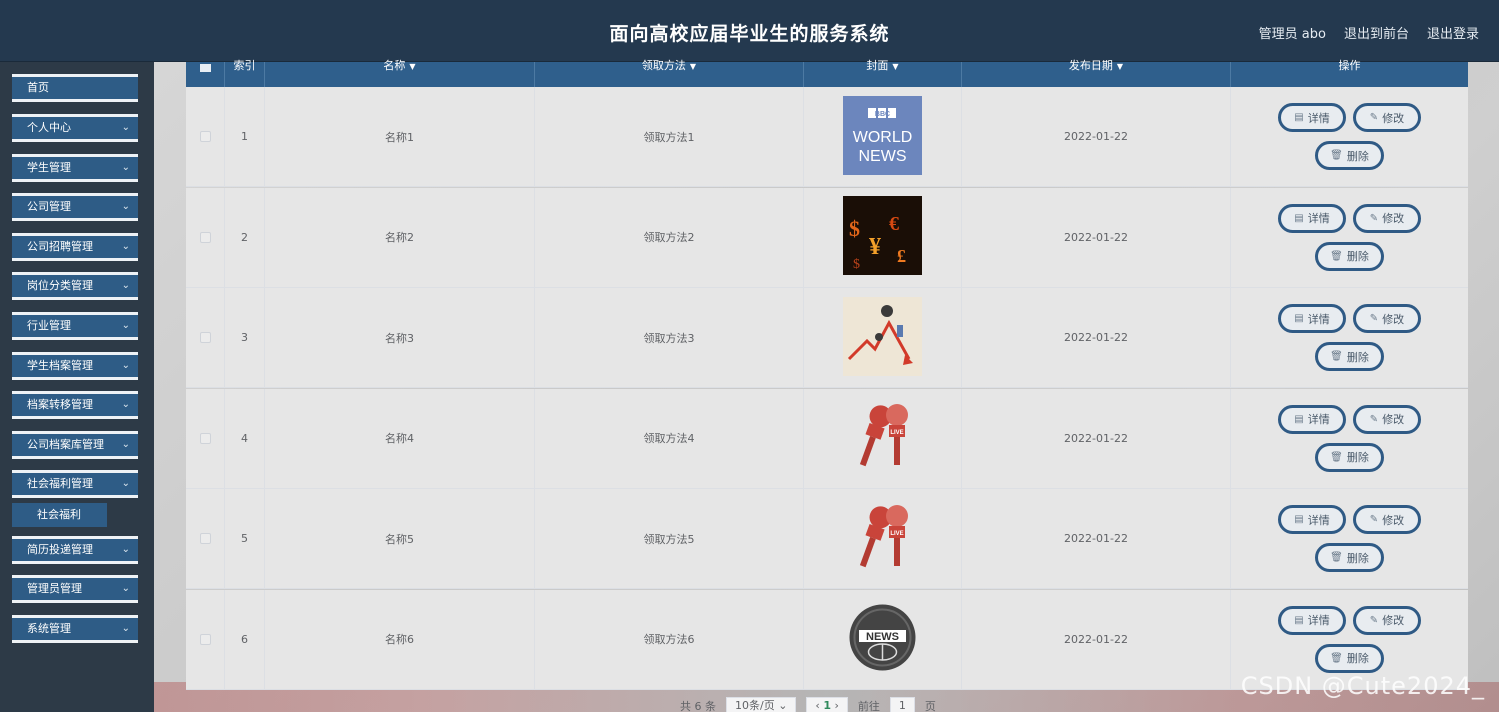 This screenshot has height=712, width=1499. What do you see at coordinates (1453, 32) in the screenshot?
I see `logout-link: 退出登录` at bounding box center [1453, 32].